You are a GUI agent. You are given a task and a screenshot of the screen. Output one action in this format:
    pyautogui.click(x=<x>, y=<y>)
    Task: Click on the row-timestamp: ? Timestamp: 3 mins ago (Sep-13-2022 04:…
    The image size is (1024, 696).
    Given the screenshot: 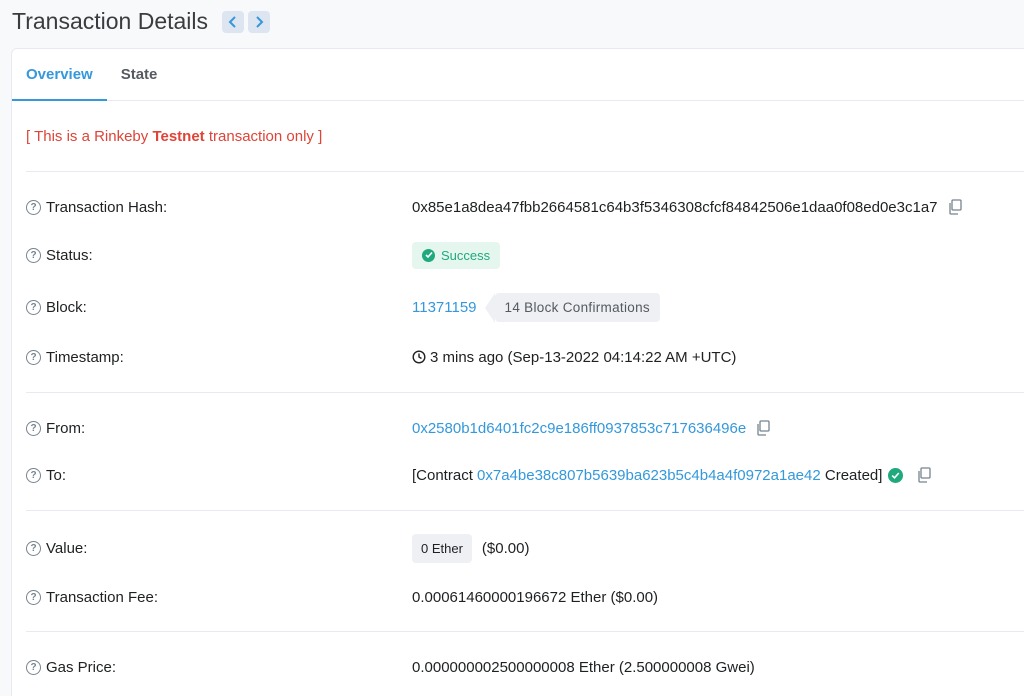 What is the action you would take?
    pyautogui.click(x=525, y=357)
    